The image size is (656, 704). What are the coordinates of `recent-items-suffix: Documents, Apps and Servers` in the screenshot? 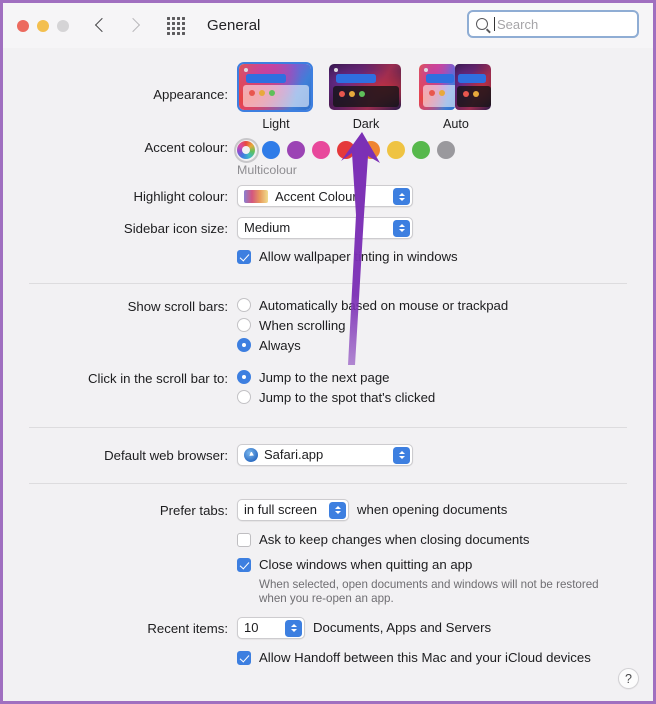 It's located at (402, 627).